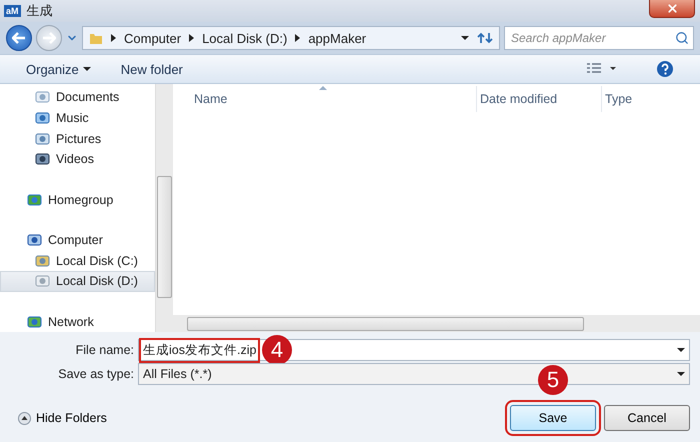 The width and height of the screenshot is (700, 442). What do you see at coordinates (49, 38) in the screenshot?
I see `arrow-right-icon` at bounding box center [49, 38].